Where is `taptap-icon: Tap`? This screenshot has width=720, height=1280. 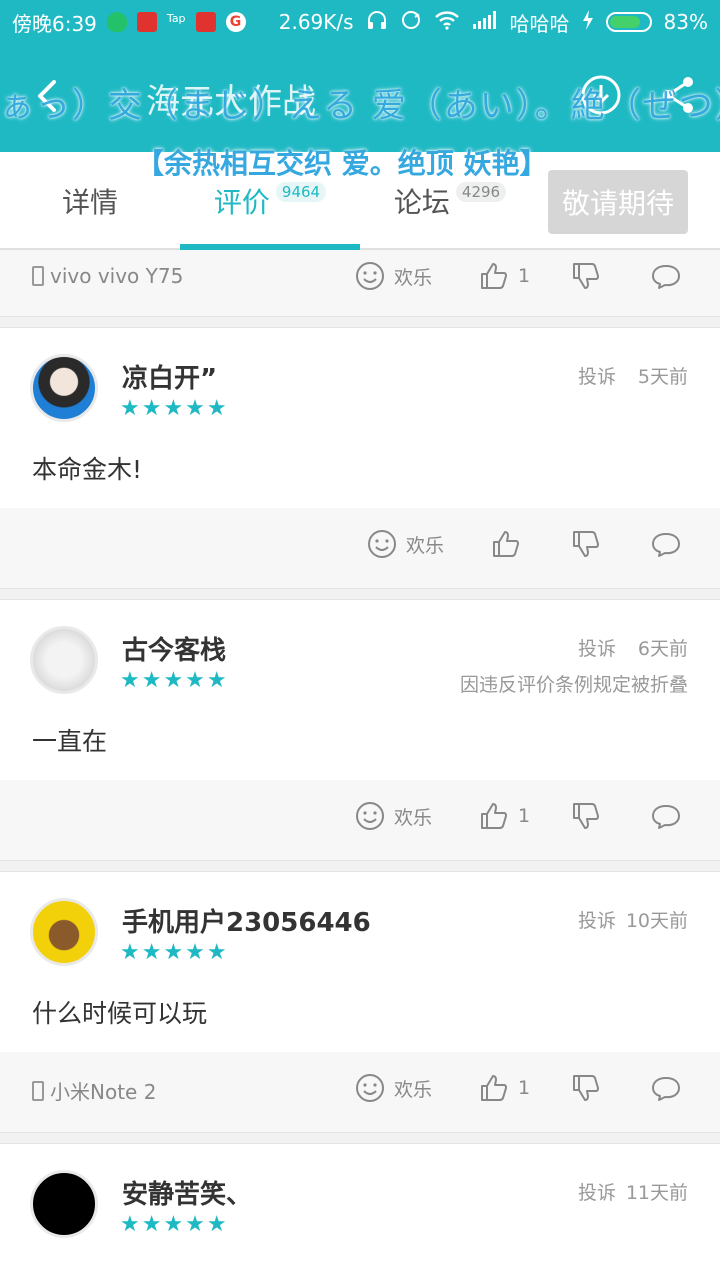 taptap-icon: Tap is located at coordinates (176, 18).